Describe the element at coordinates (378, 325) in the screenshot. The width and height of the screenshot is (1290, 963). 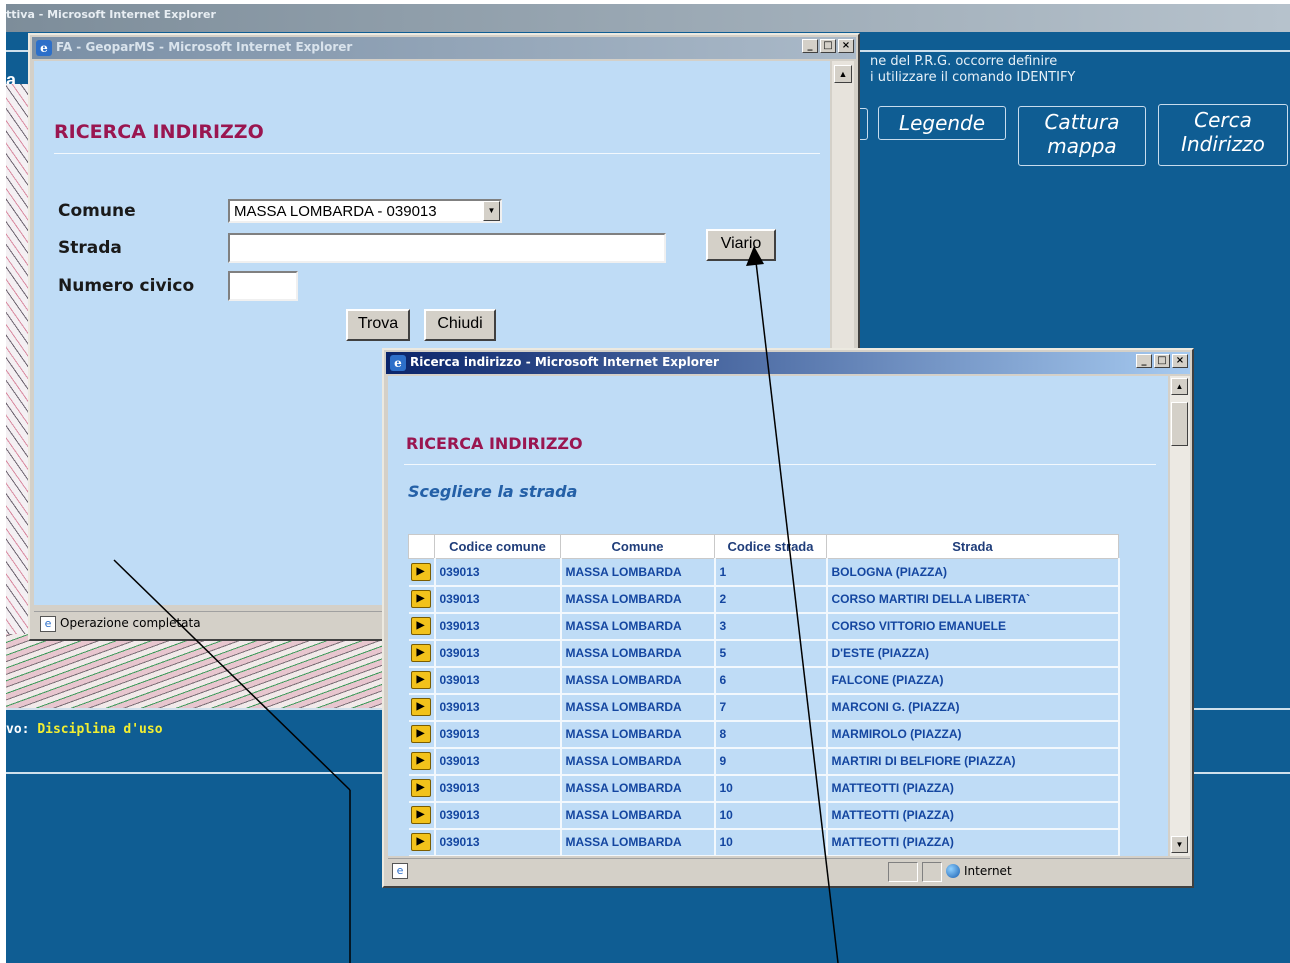
I see `trova-button: Trova` at that location.